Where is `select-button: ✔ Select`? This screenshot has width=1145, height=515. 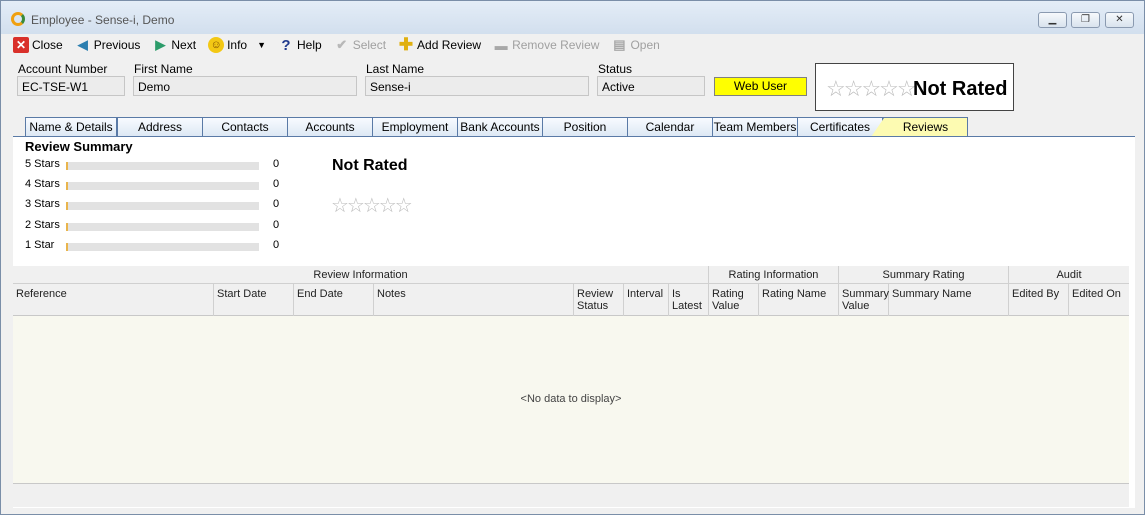
select-button: ✔ Select is located at coordinates (360, 45).